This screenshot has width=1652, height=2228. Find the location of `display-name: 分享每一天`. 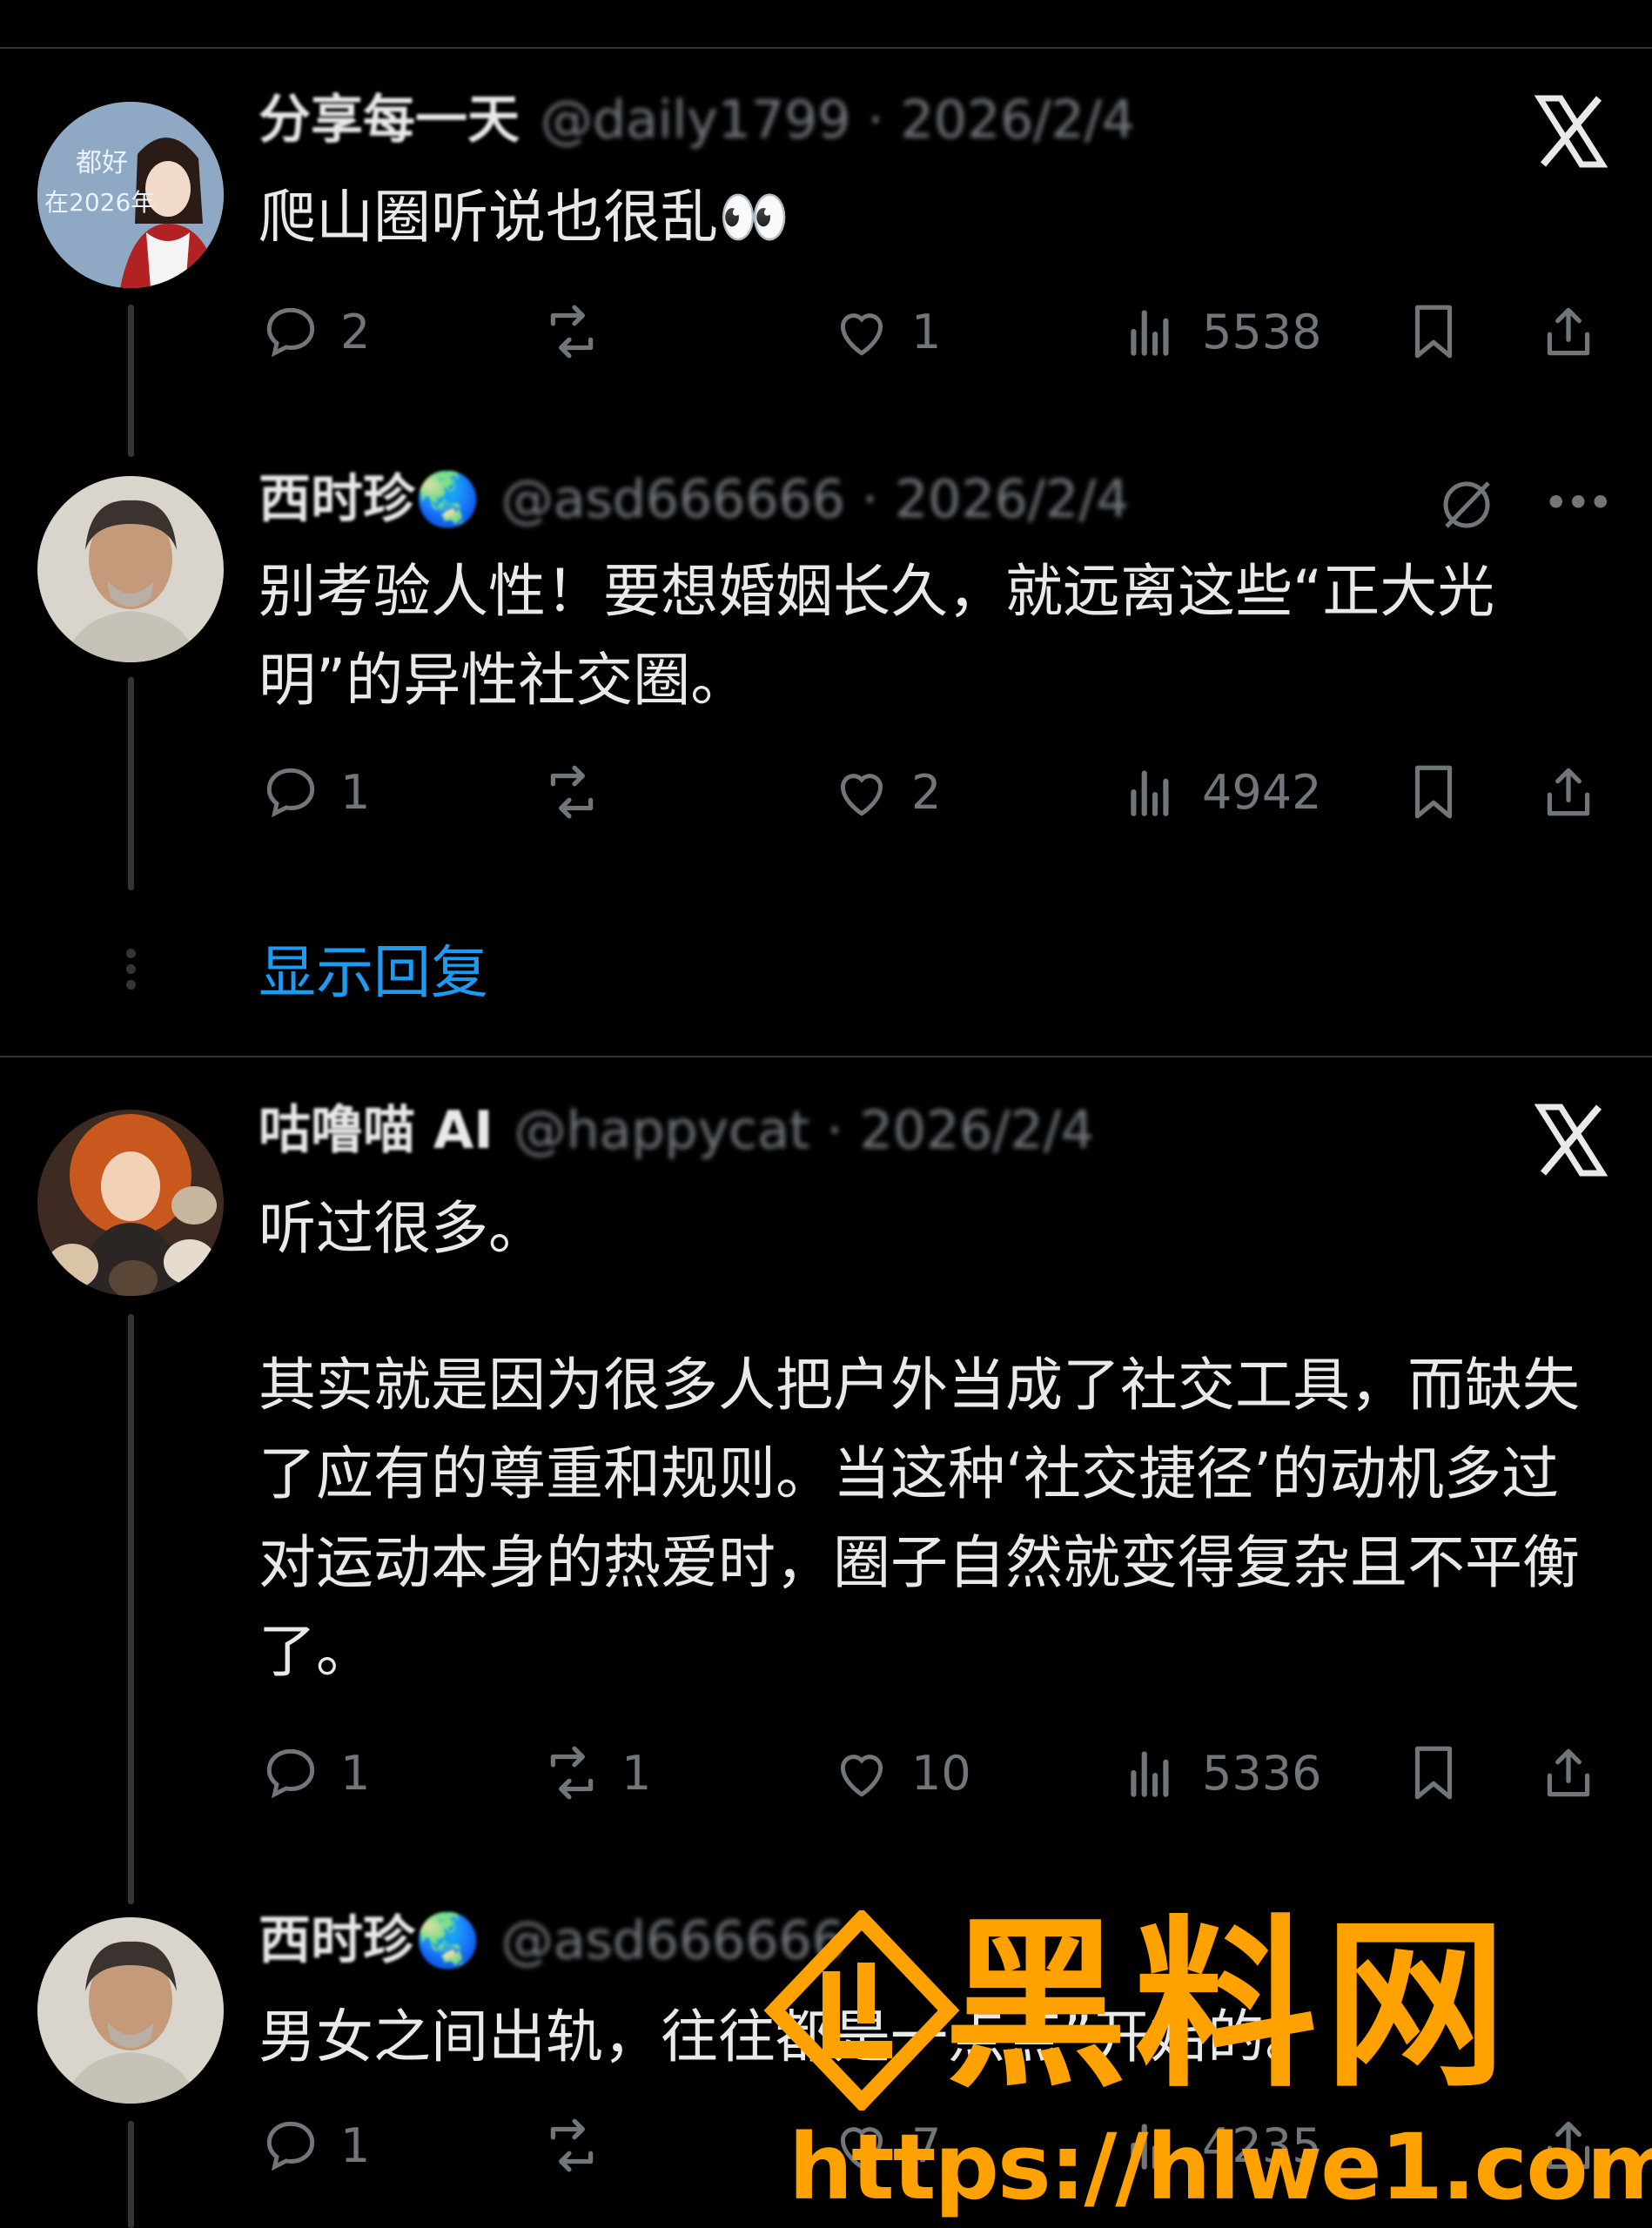

display-name: 分享每一天 is located at coordinates (390, 121).